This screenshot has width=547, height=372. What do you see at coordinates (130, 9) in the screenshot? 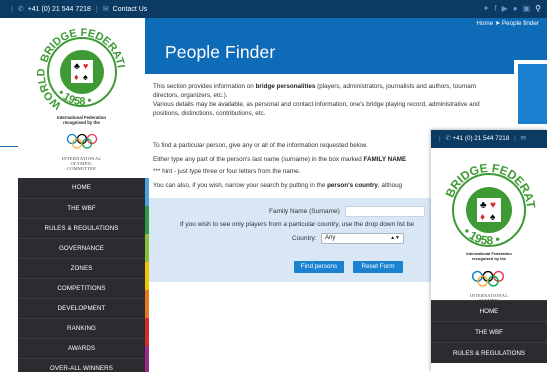
I see `contact-us-link: Contact Us` at bounding box center [130, 9].